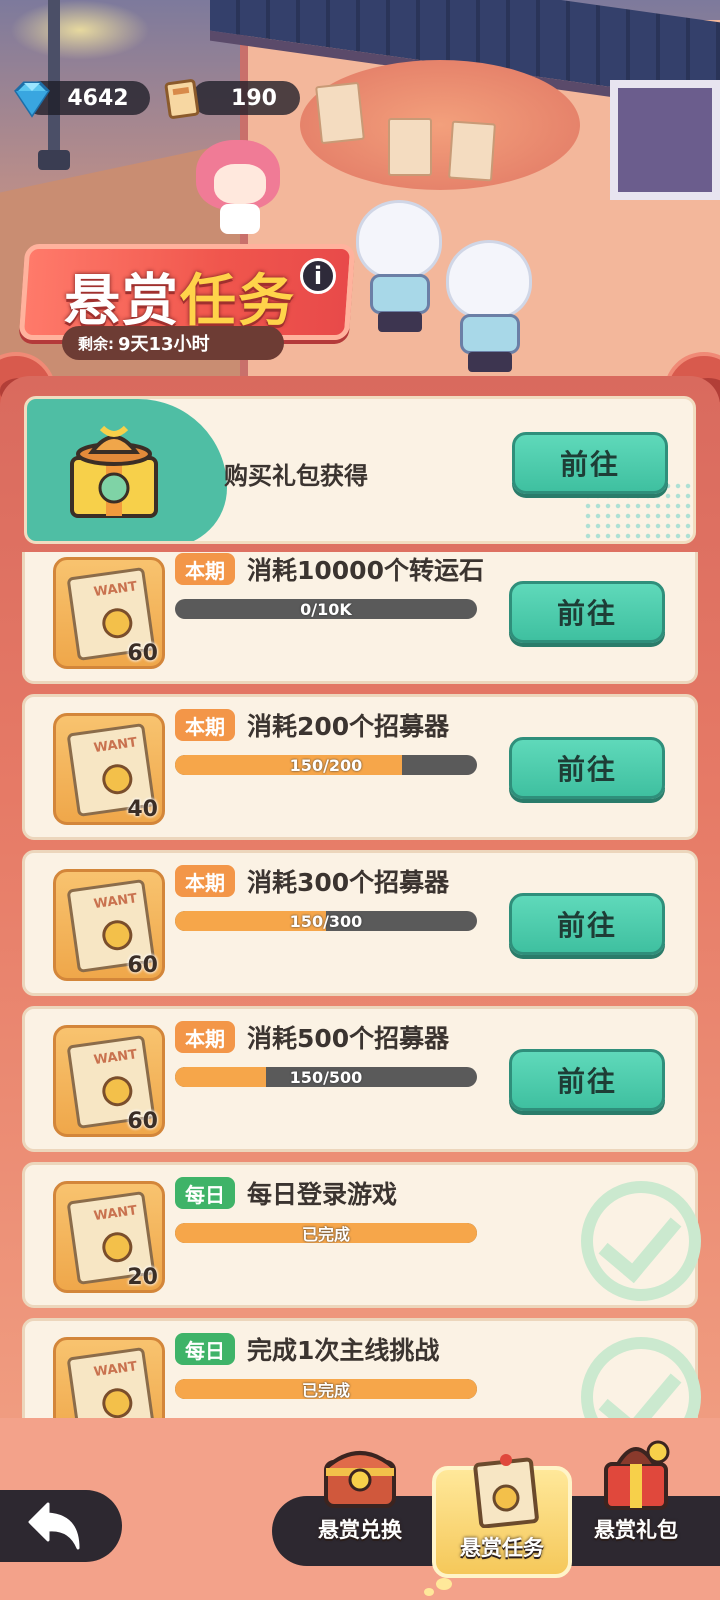  I want to click on gem-count: 4642, so click(98, 98).